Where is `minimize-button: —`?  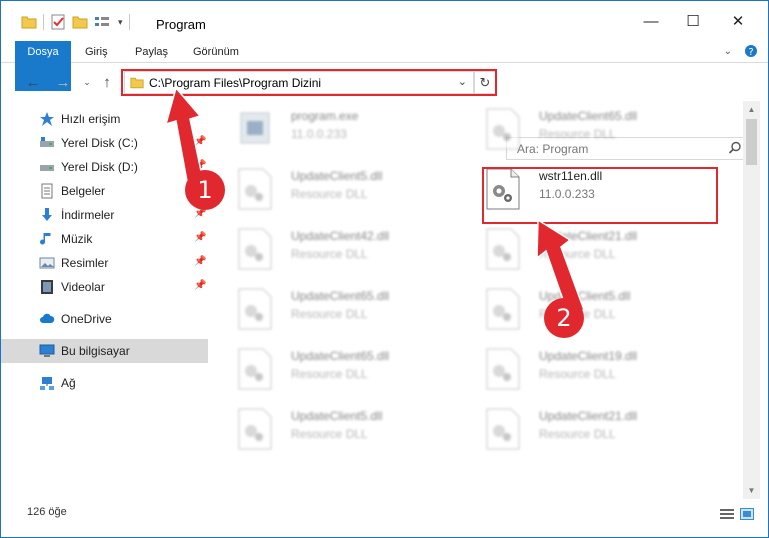 minimize-button: — is located at coordinates (651, 21).